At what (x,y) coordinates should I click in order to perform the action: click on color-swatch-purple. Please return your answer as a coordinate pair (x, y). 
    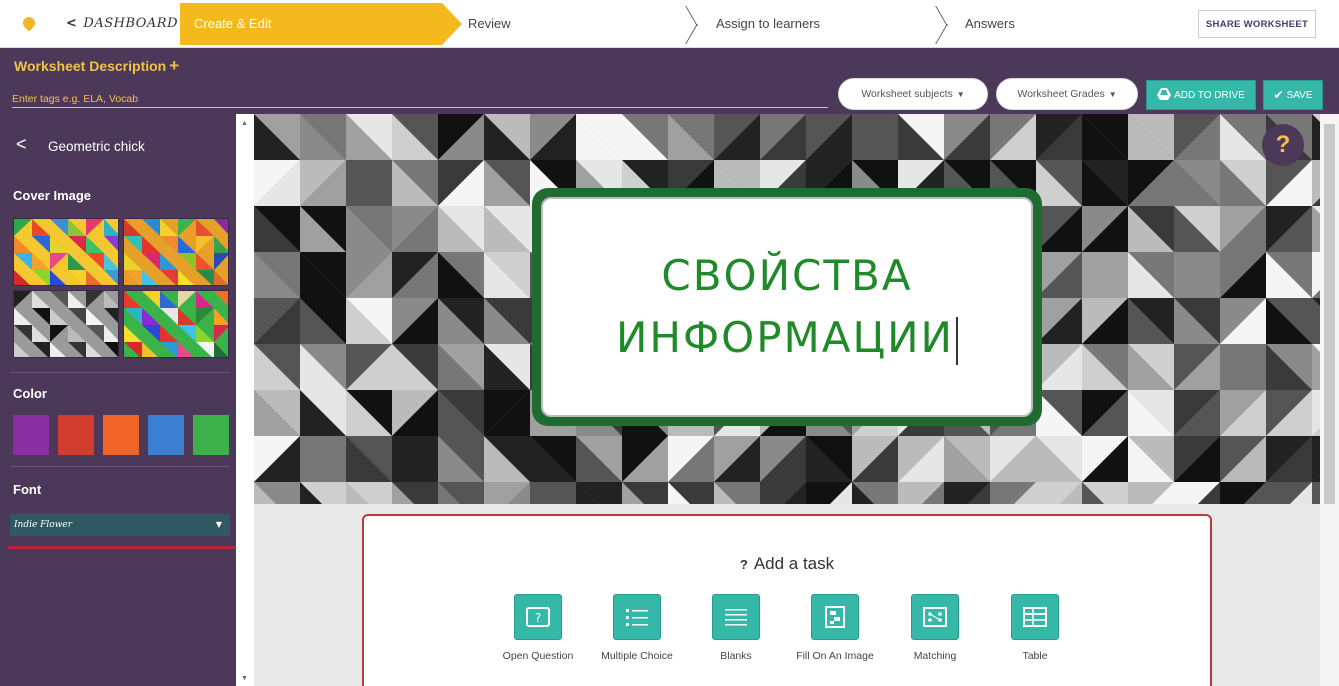
    Looking at the image, I should click on (31, 435).